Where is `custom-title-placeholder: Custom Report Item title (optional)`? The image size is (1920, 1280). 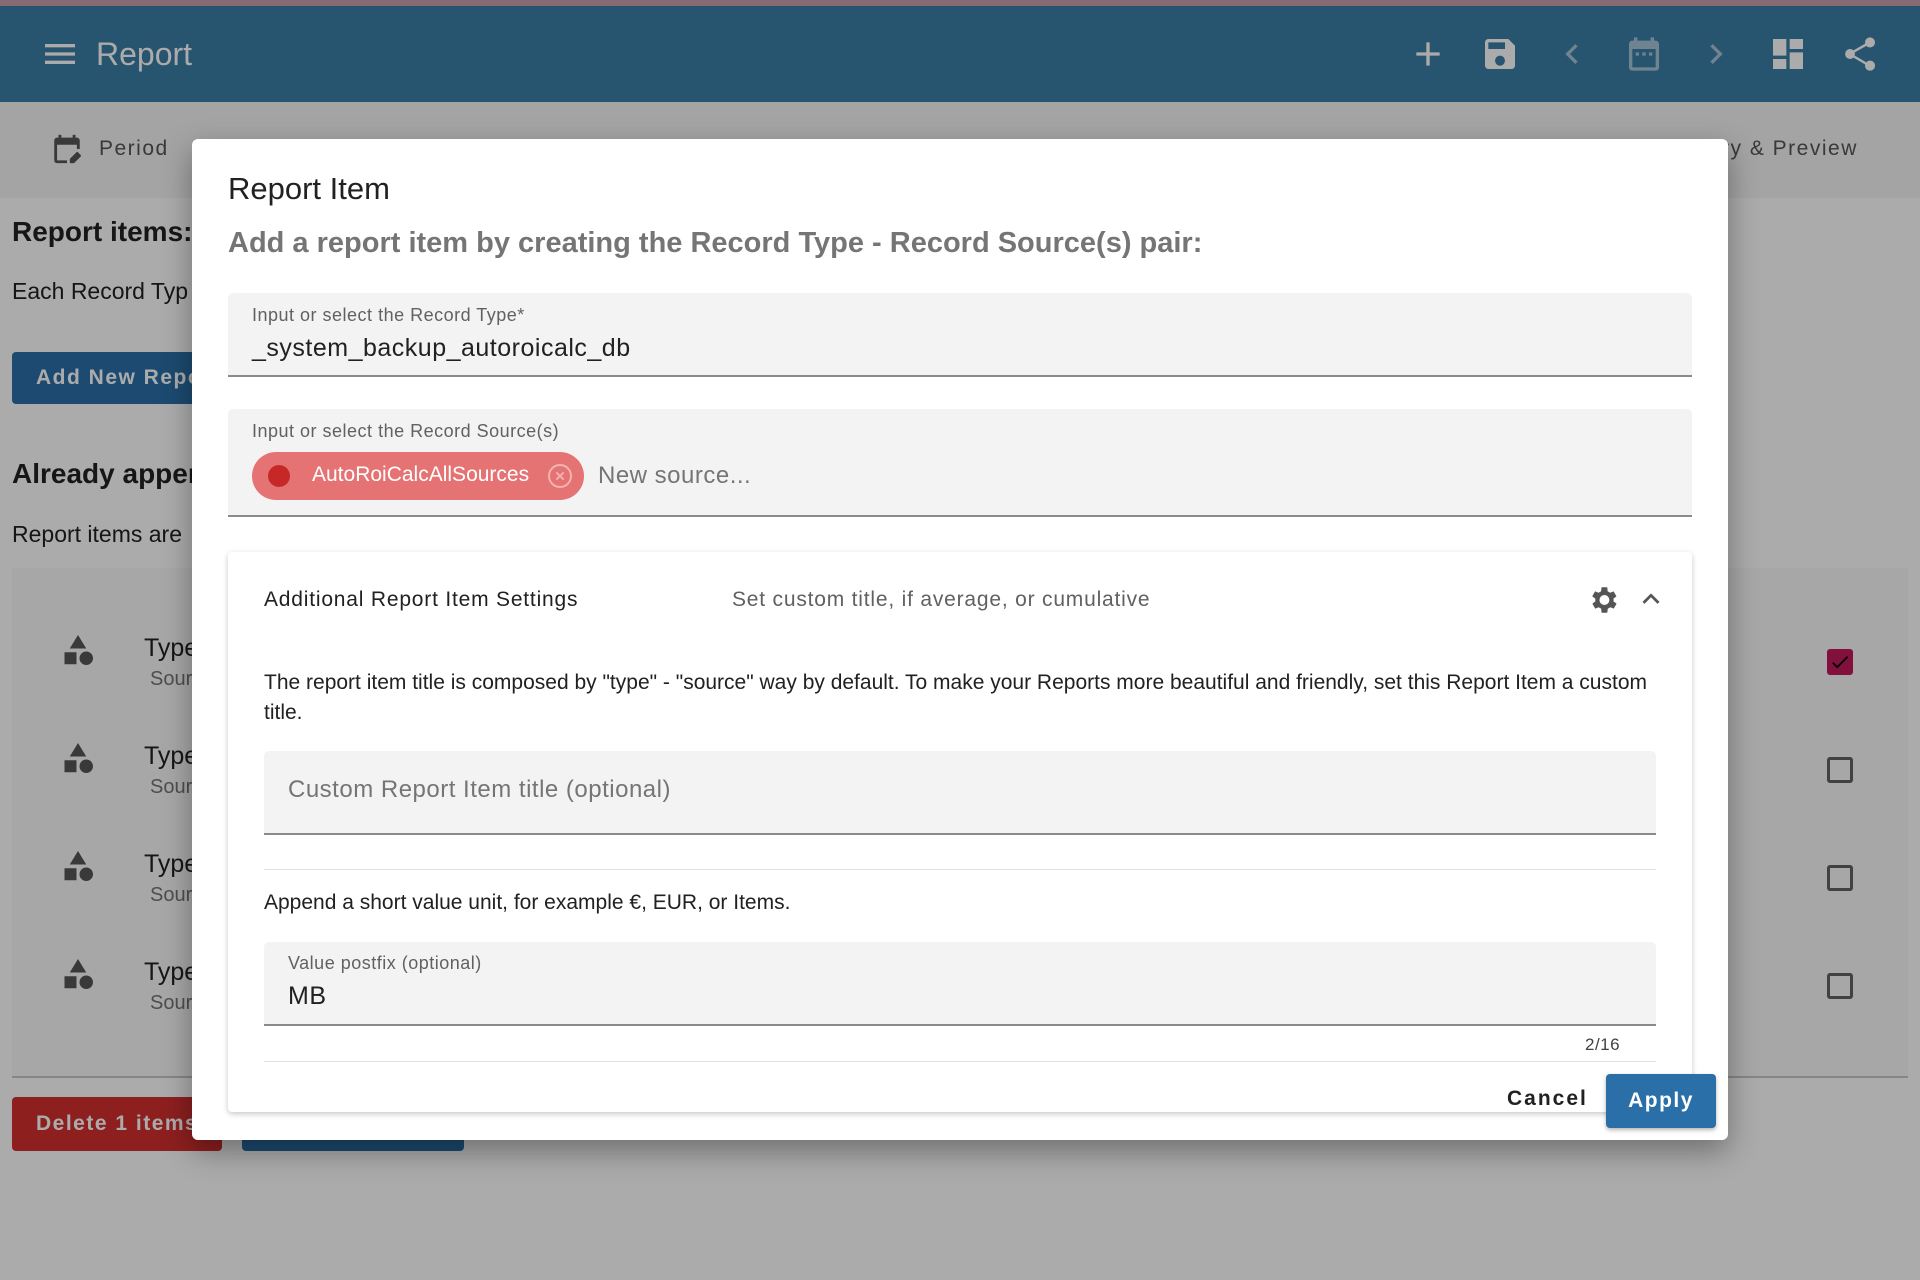
custom-title-placeholder: Custom Report Item title (optional) is located at coordinates (479, 789).